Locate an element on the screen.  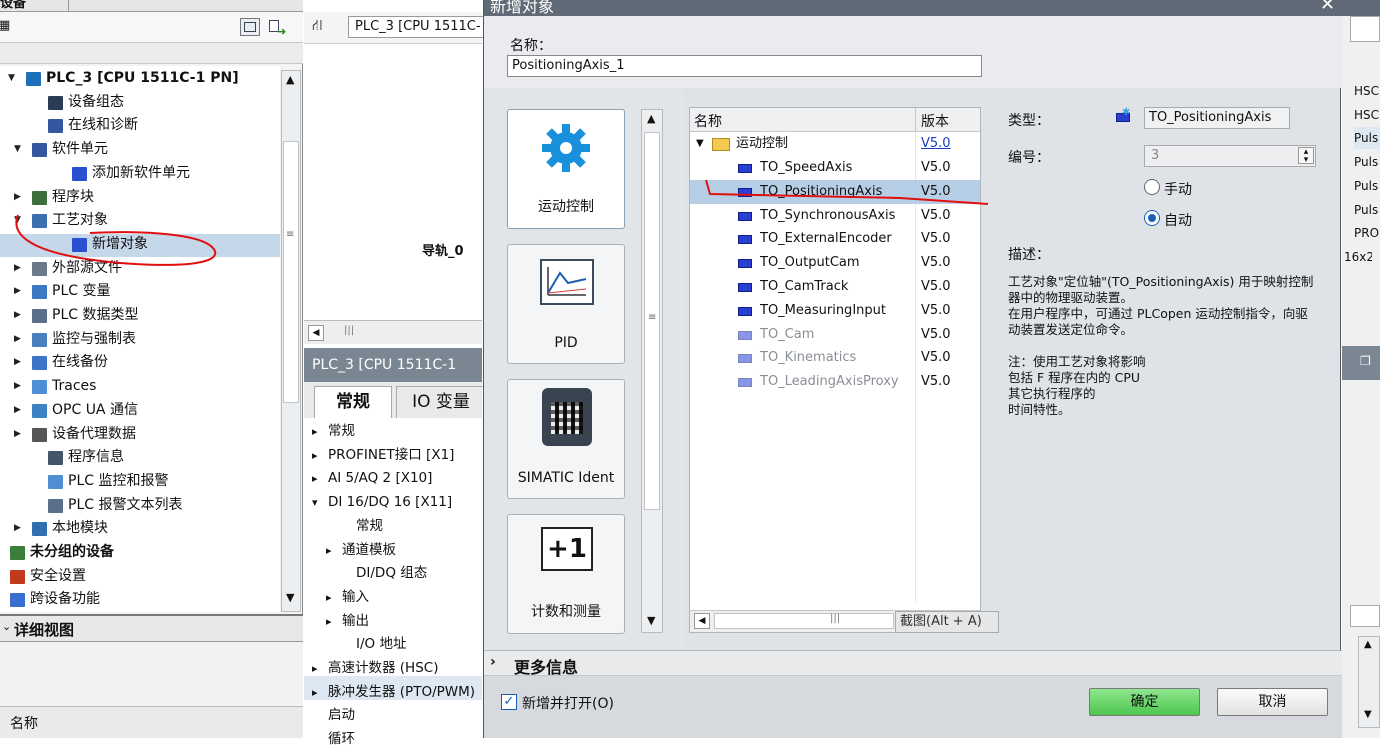
tree-scroll-thumb is located at coordinates (291, 272).